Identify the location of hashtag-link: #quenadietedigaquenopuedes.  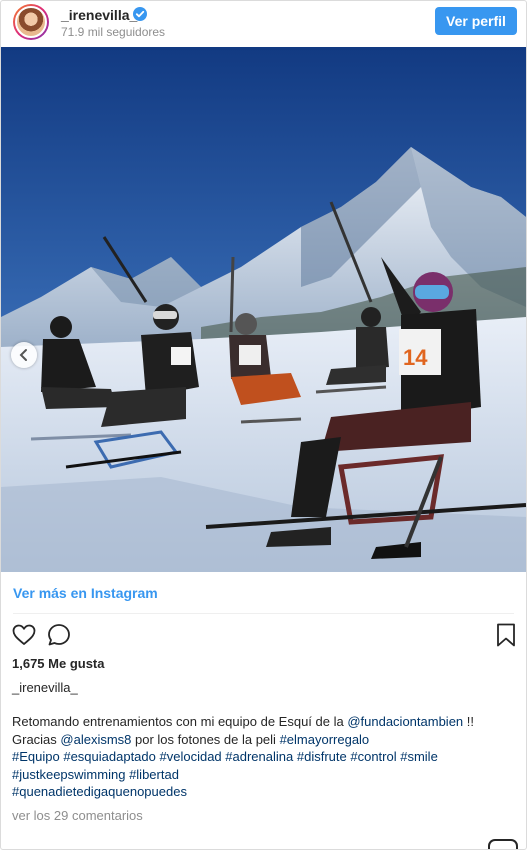
(99, 791).